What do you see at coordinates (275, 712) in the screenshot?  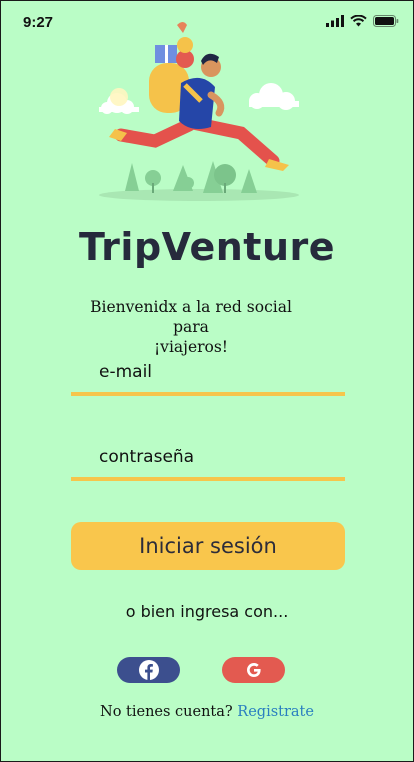 I see `signup-link: Registrate` at bounding box center [275, 712].